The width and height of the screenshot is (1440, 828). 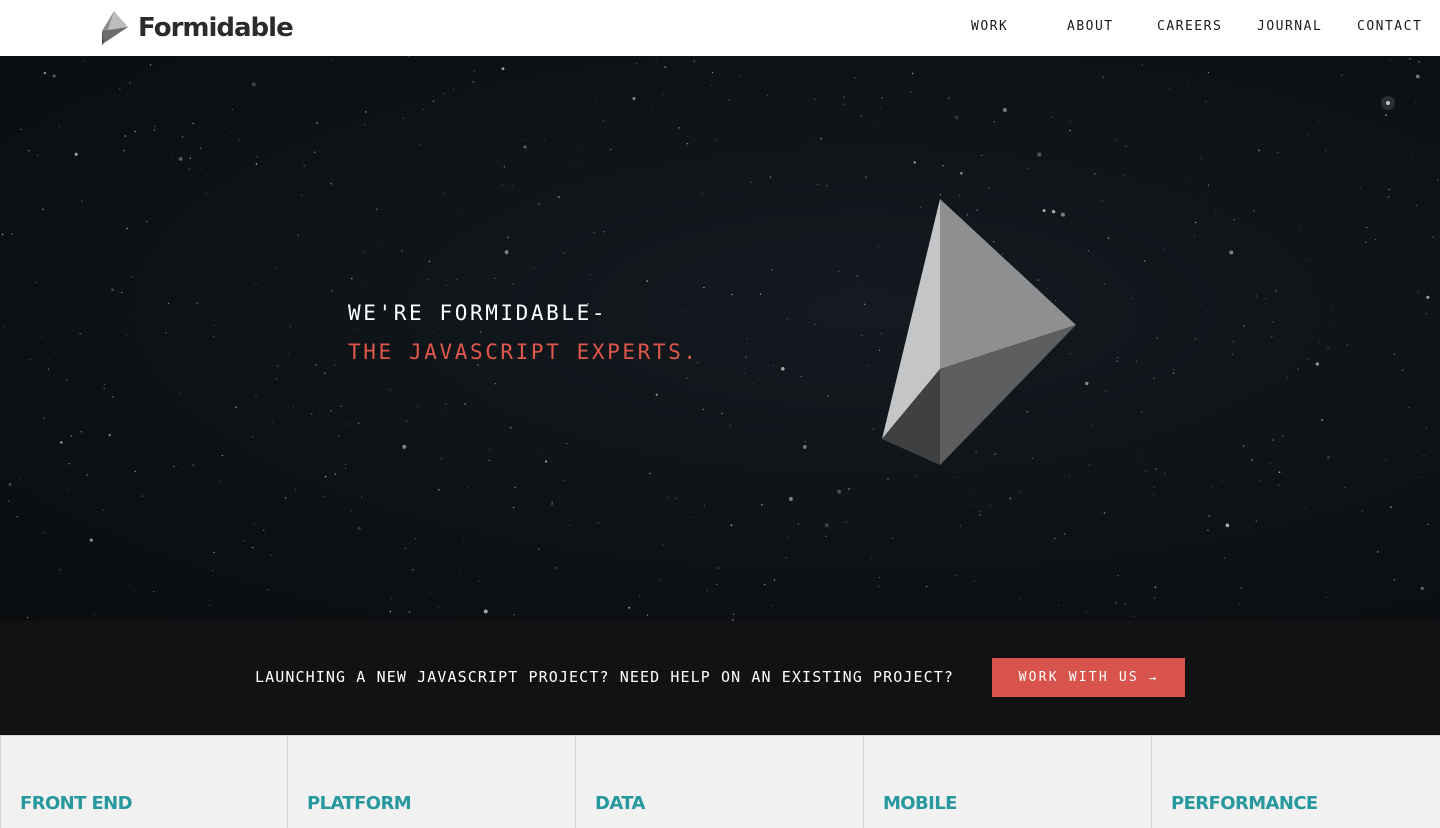 What do you see at coordinates (432, 782) in the screenshot?
I see `service-platform: PLATFORM` at bounding box center [432, 782].